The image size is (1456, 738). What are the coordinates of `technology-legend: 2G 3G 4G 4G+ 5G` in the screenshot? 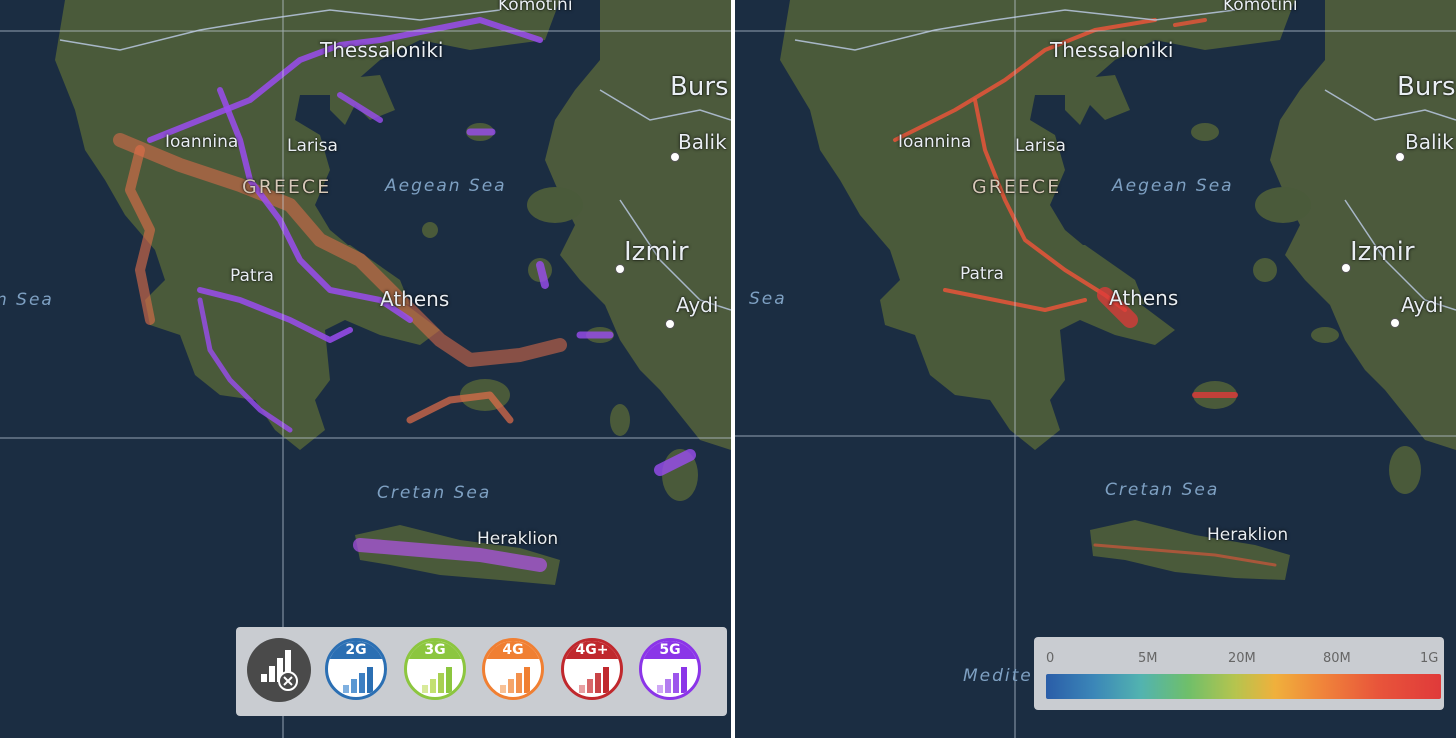 It's located at (481, 671).